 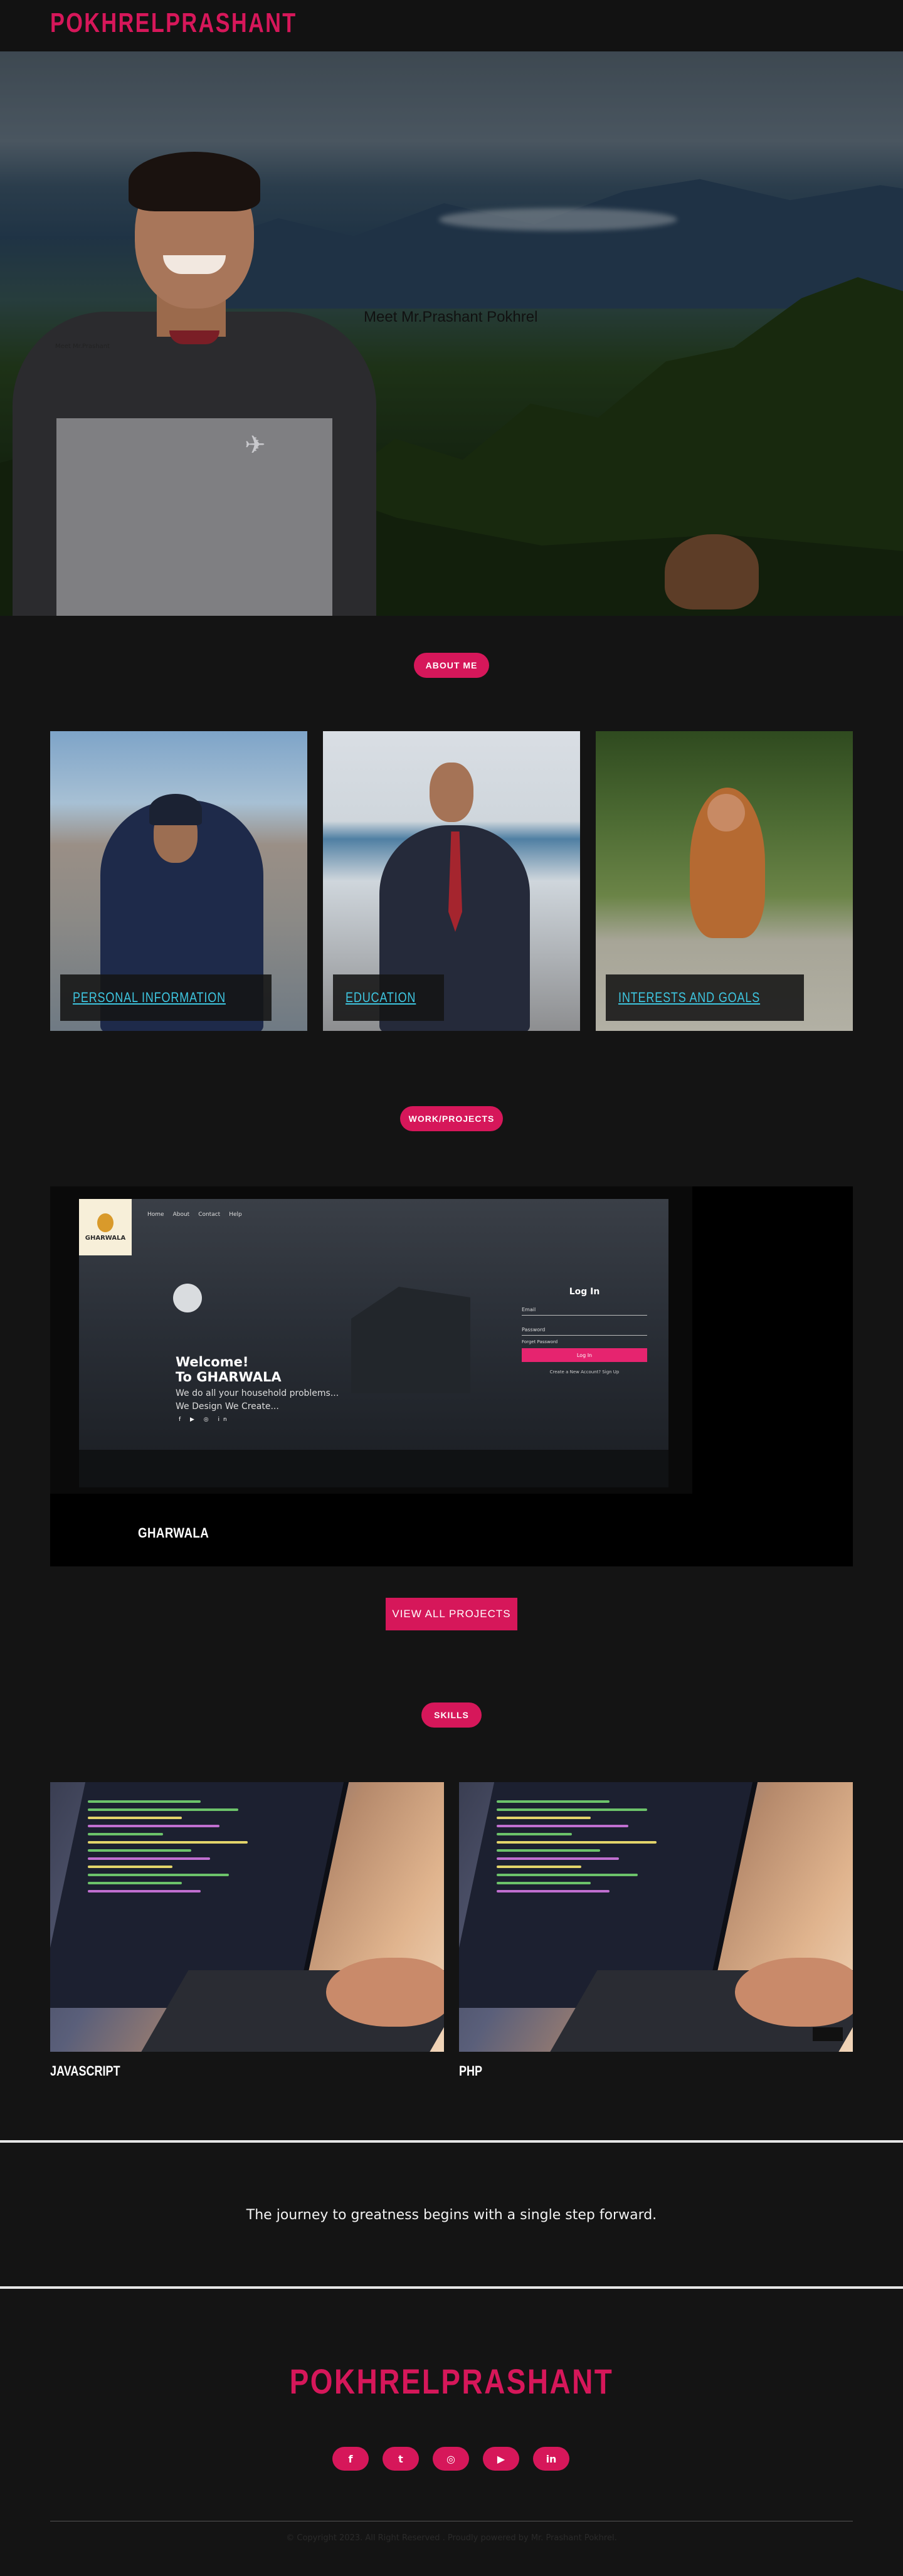 What do you see at coordinates (451, 665) in the screenshot?
I see `about-me-pill: ABOUT ME` at bounding box center [451, 665].